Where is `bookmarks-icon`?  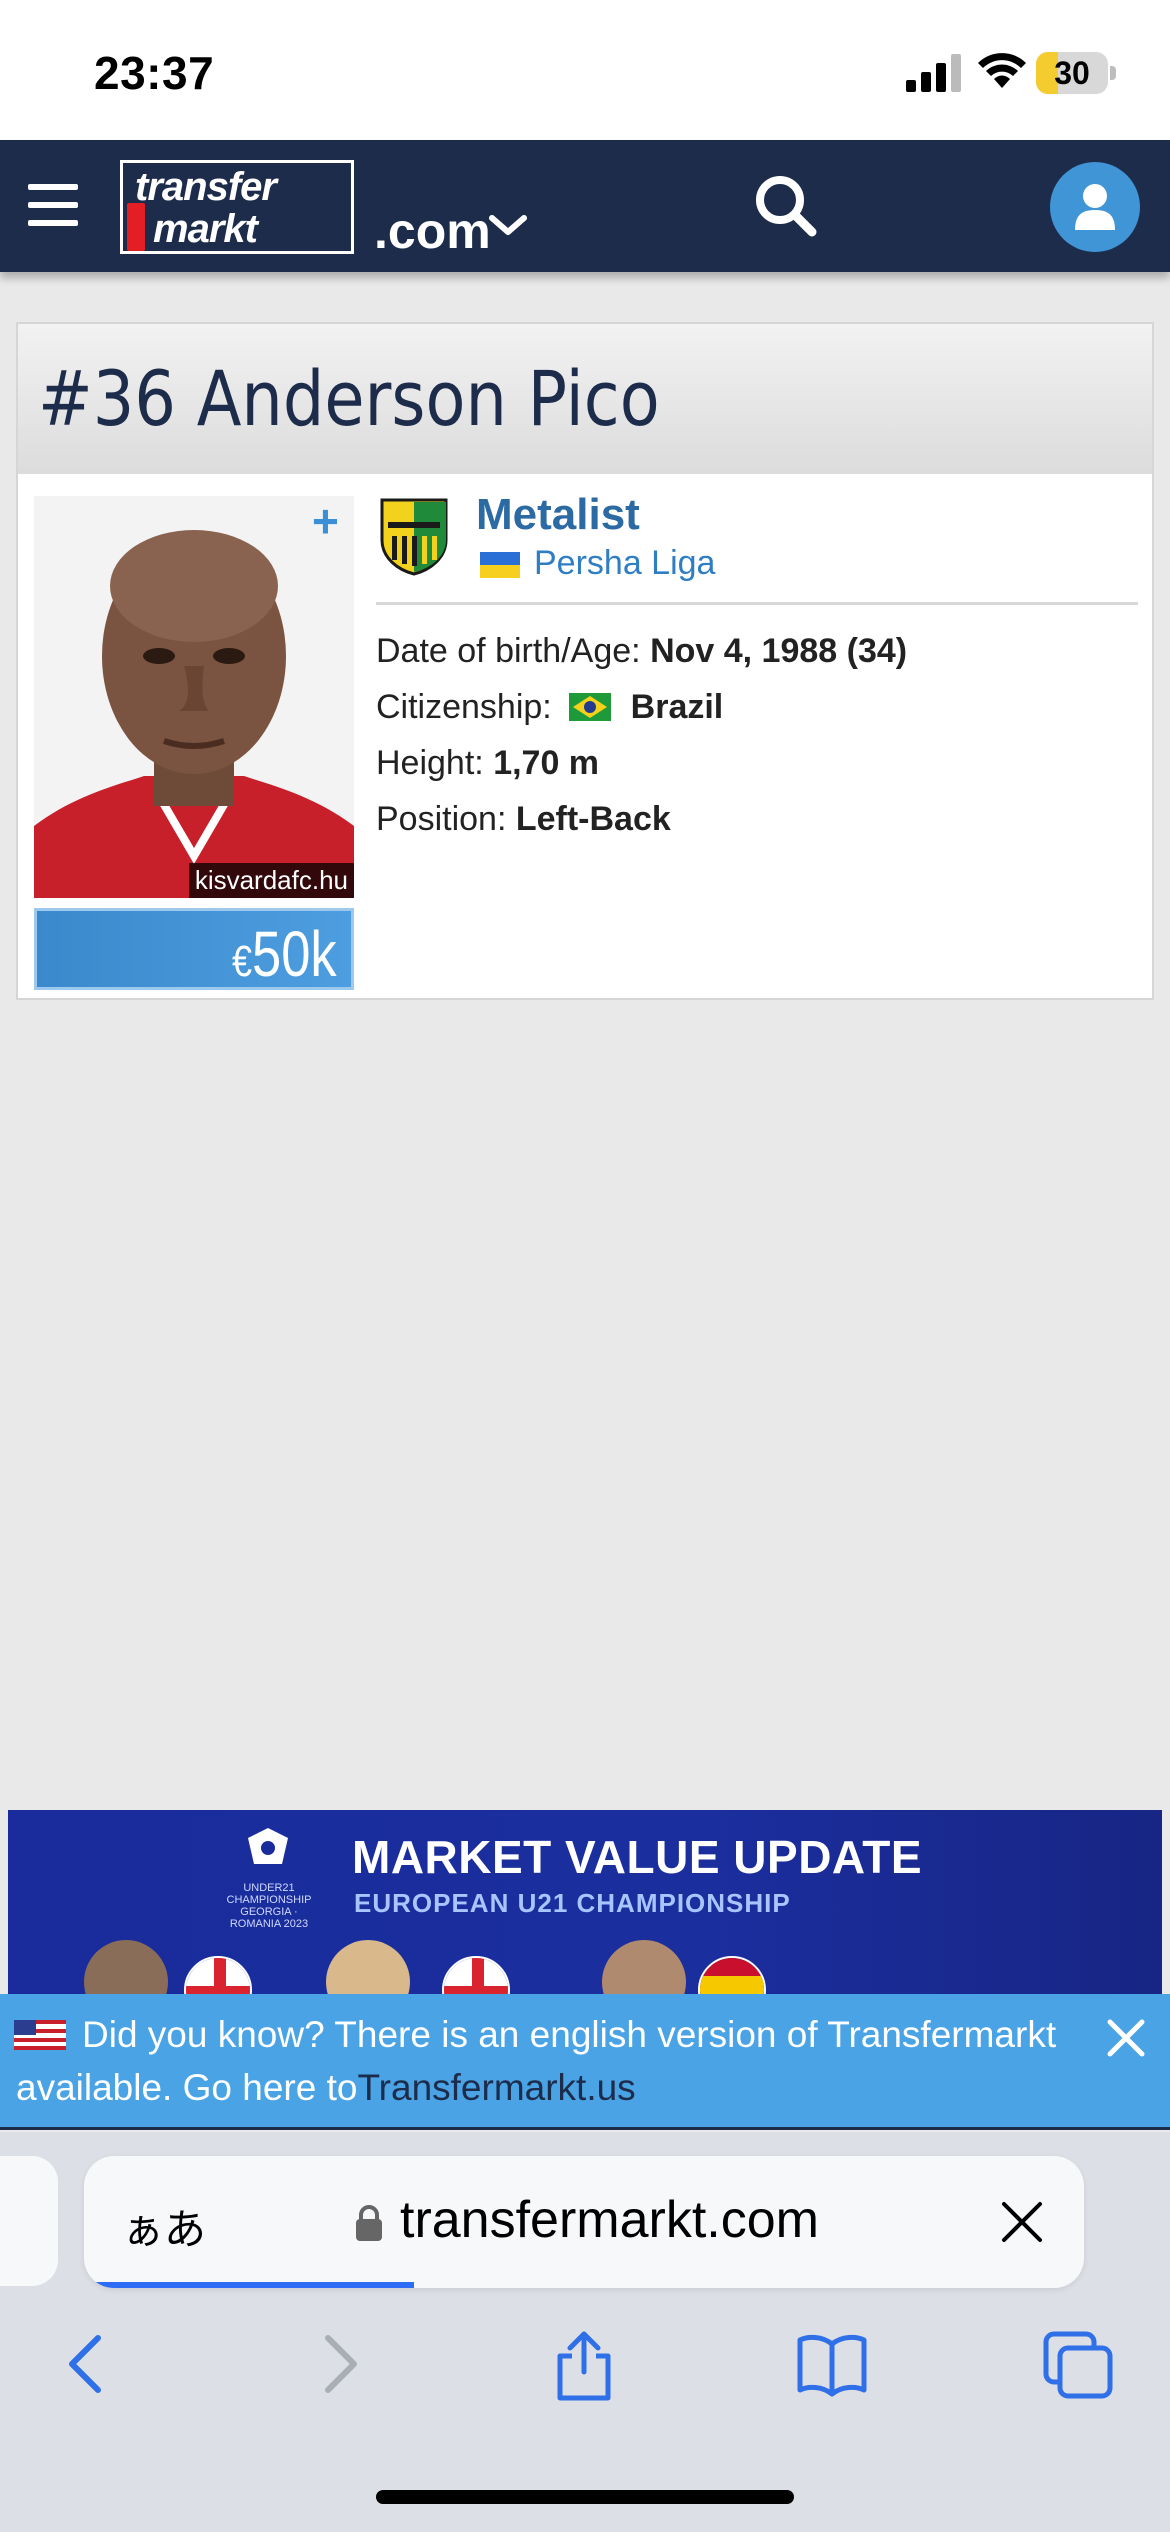
bookmarks-icon is located at coordinates (832, 2364).